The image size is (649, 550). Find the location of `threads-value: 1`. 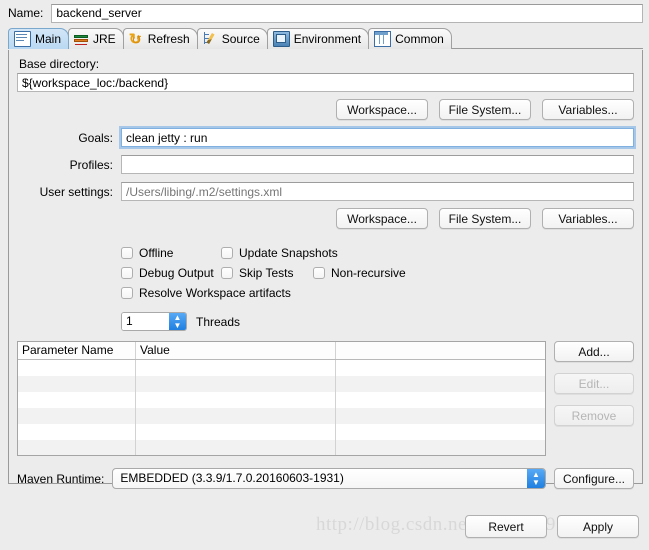

threads-value: 1 is located at coordinates (145, 321).